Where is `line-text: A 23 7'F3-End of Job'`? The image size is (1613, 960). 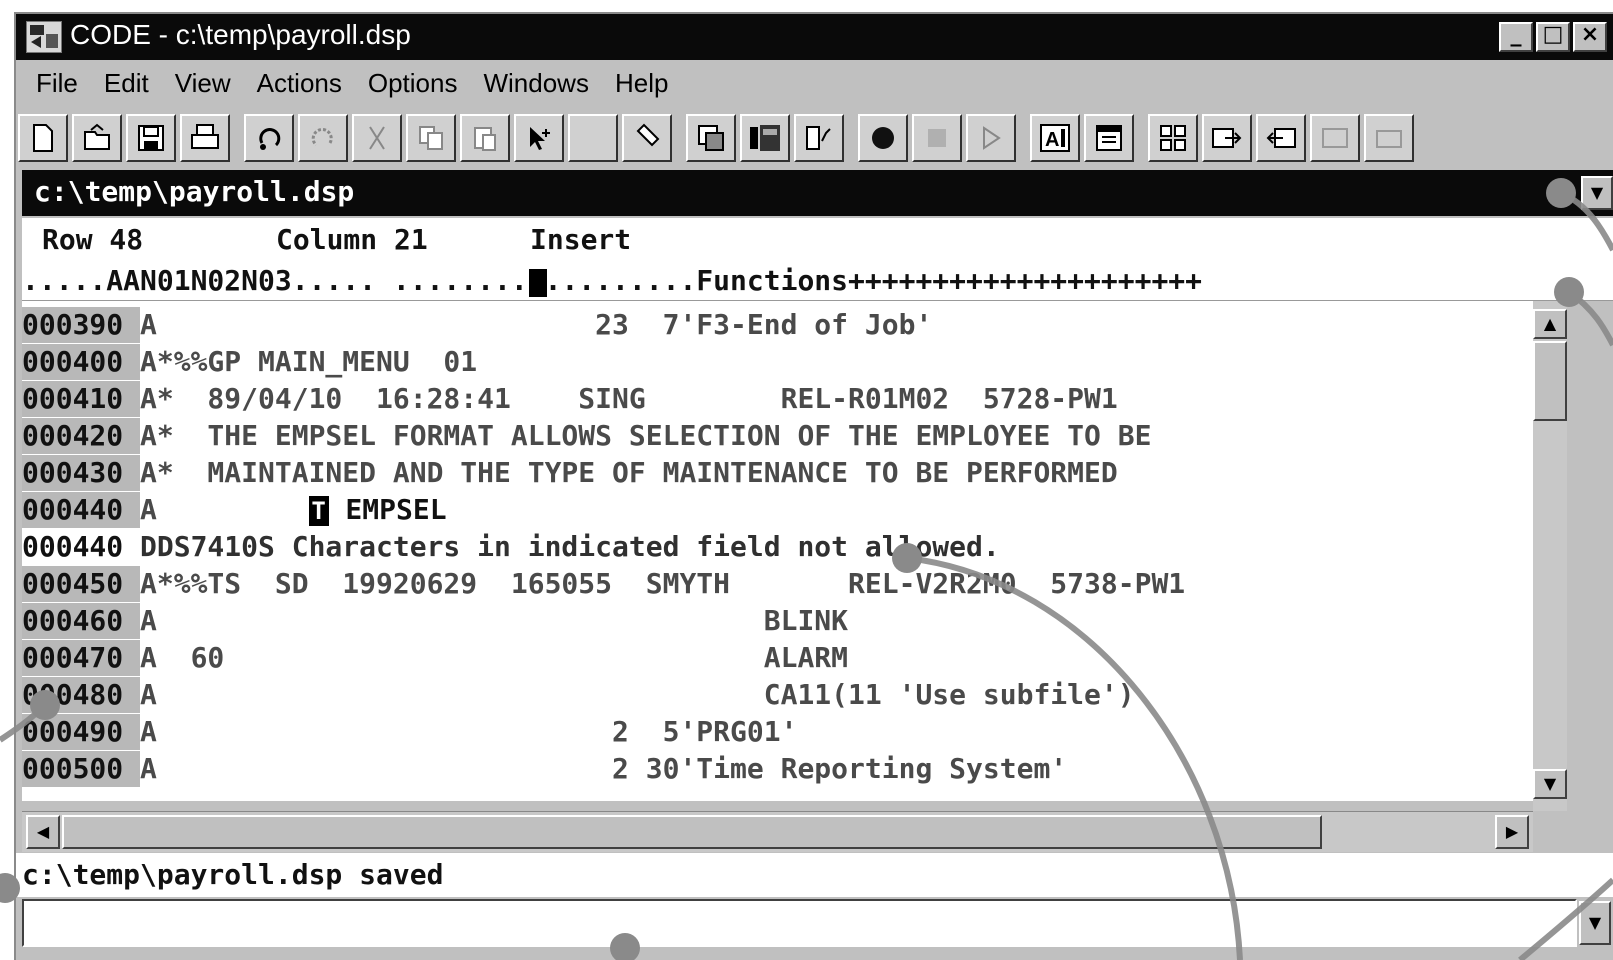
line-text: A 23 7'F3-End of Job' is located at coordinates (536, 324).